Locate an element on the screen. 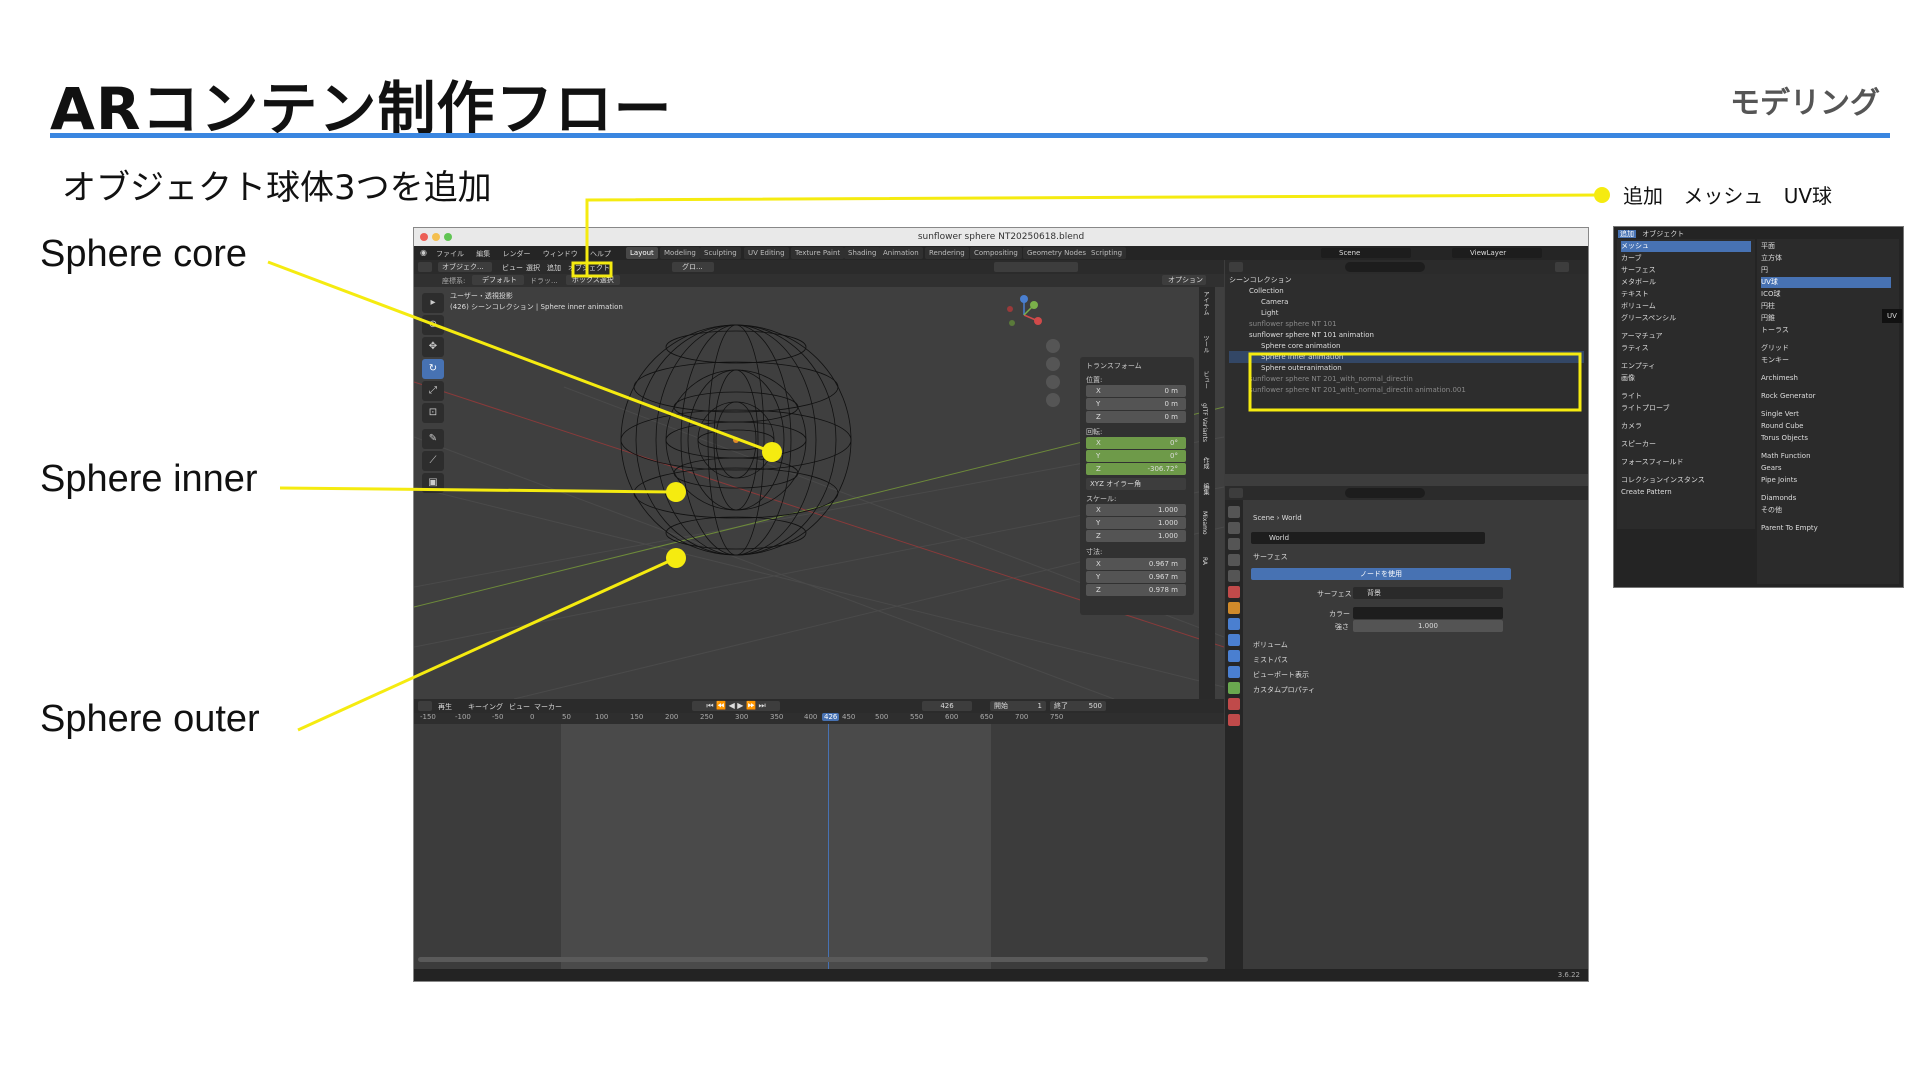 The height and width of the screenshot is (1080, 1920). world-name-field: World is located at coordinates (1368, 538).